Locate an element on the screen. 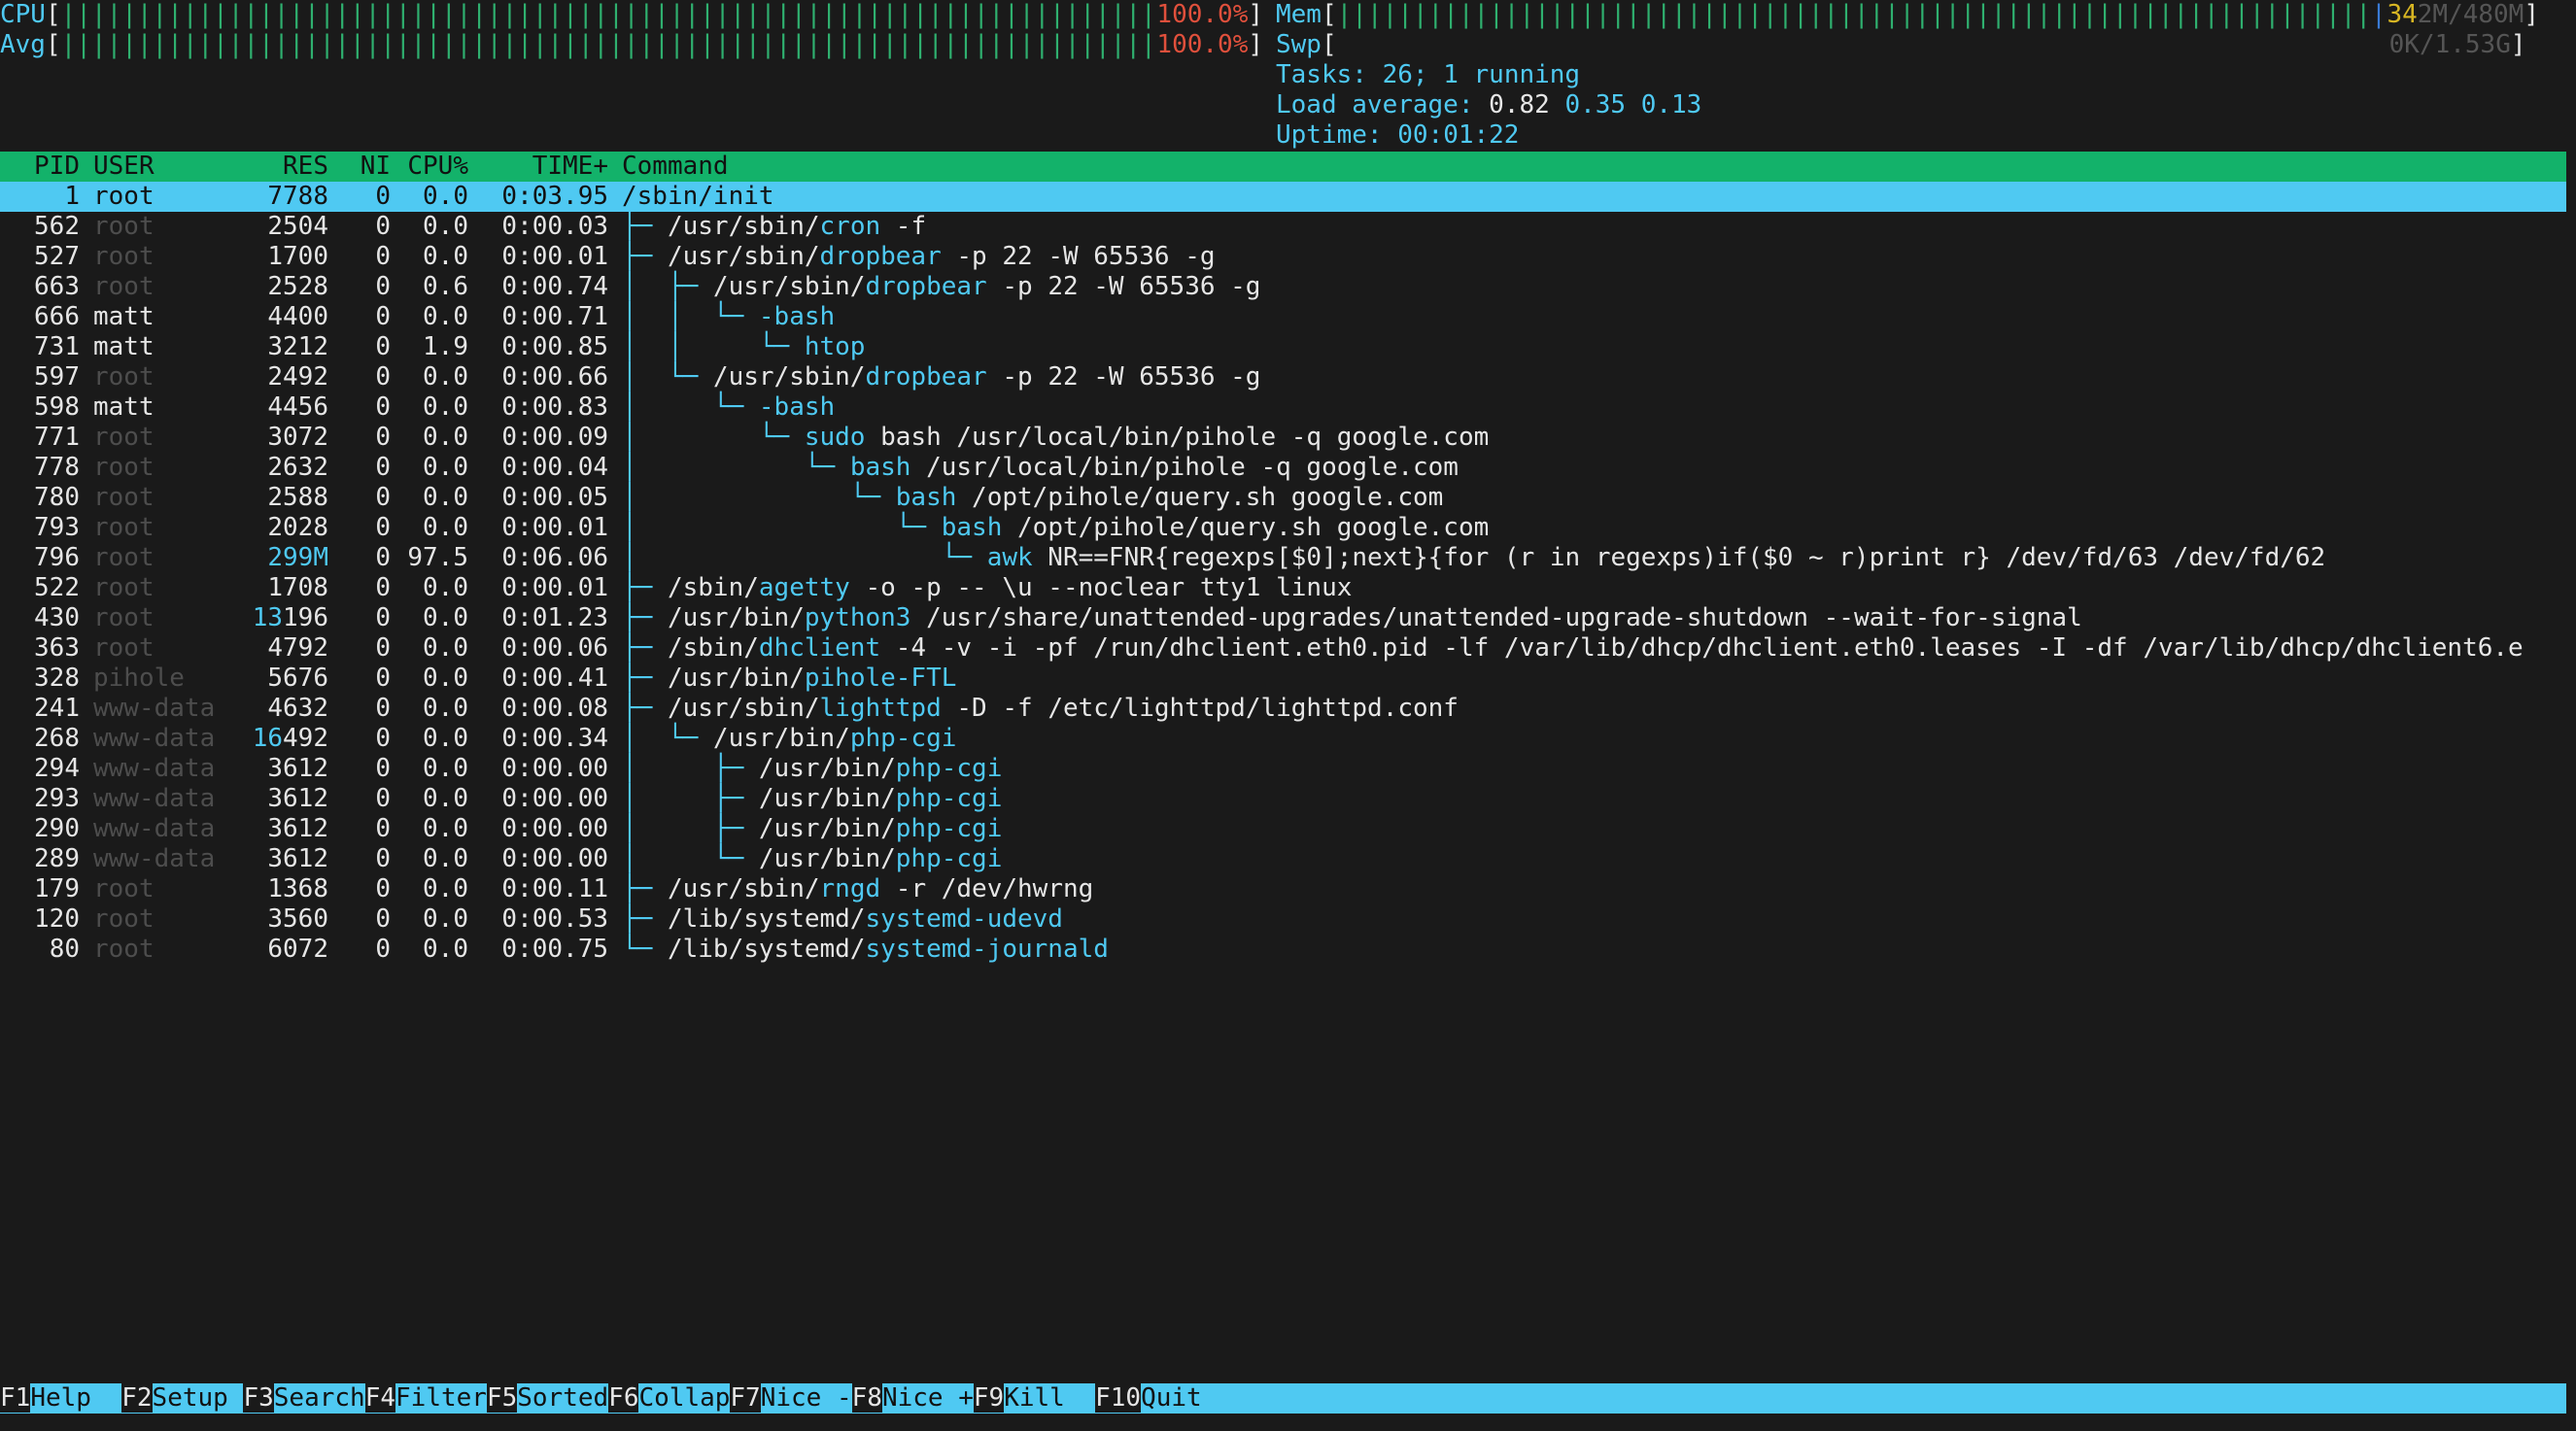 The height and width of the screenshot is (1431, 2576). process-table-header: PID USER RES NI CPU% TIME+ Command is located at coordinates (1283, 167).